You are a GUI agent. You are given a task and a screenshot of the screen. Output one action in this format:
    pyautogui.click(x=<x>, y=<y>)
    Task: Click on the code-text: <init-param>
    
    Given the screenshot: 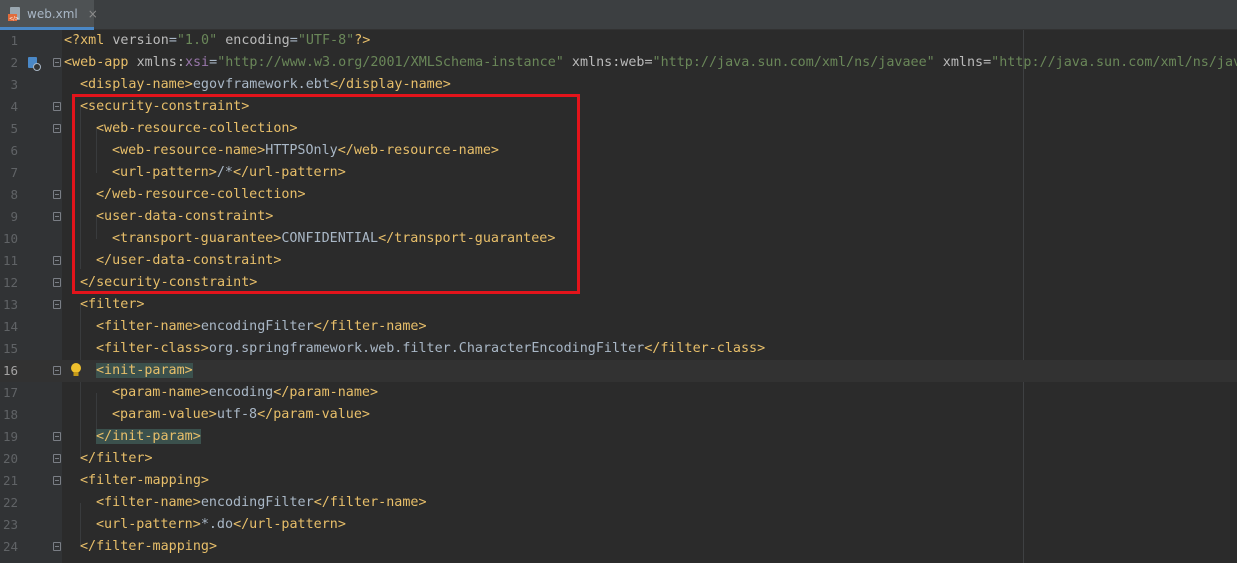 What is the action you would take?
    pyautogui.click(x=144, y=370)
    